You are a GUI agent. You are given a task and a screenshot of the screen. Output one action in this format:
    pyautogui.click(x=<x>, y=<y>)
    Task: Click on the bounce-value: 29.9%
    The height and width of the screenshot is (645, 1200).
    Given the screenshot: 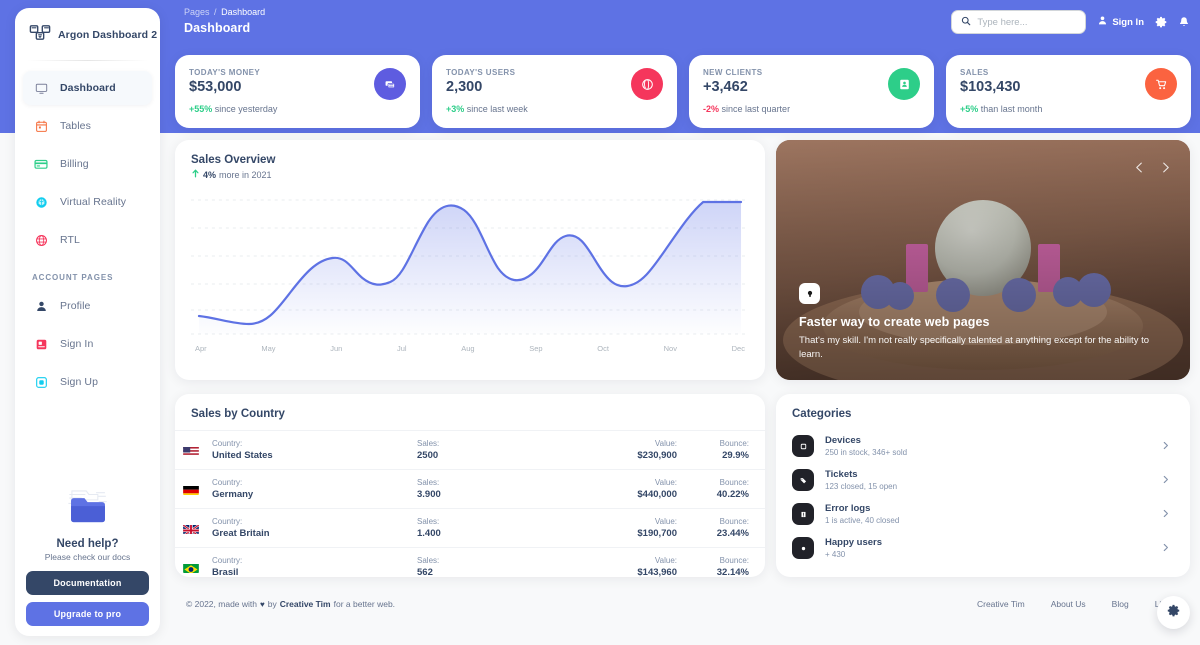 What is the action you would take?
    pyautogui.click(x=735, y=455)
    